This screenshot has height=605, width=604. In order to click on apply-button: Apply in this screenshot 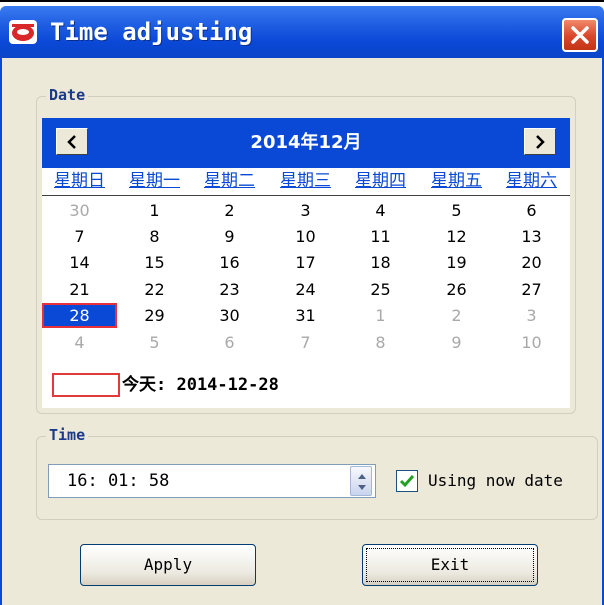, I will do `click(168, 565)`.